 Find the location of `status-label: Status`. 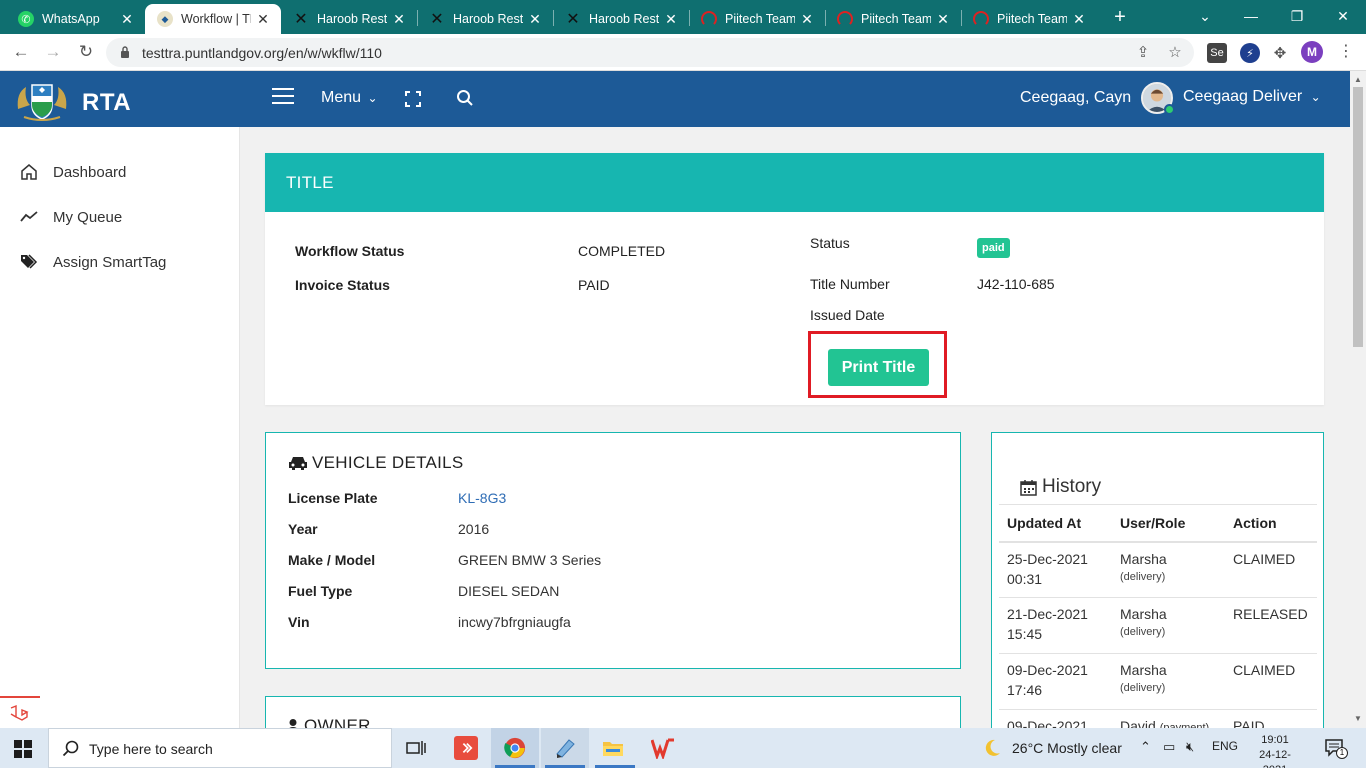

status-label: Status is located at coordinates (830, 243).